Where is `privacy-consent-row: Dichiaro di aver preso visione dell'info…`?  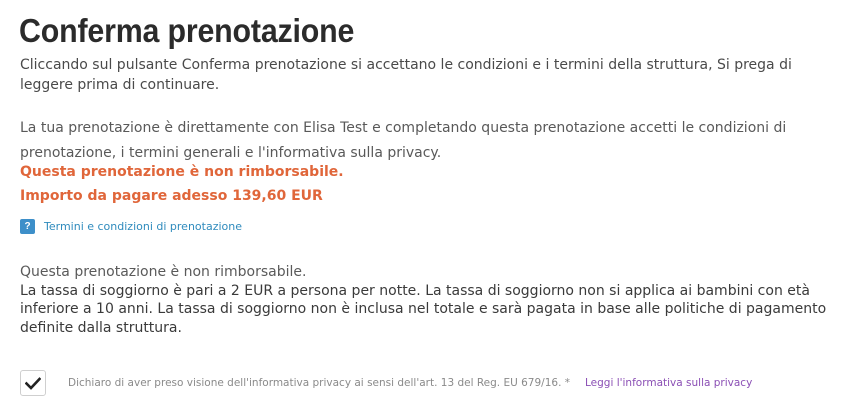
privacy-consent-row: Dichiaro di aver preso visione dell'info… is located at coordinates (386, 383).